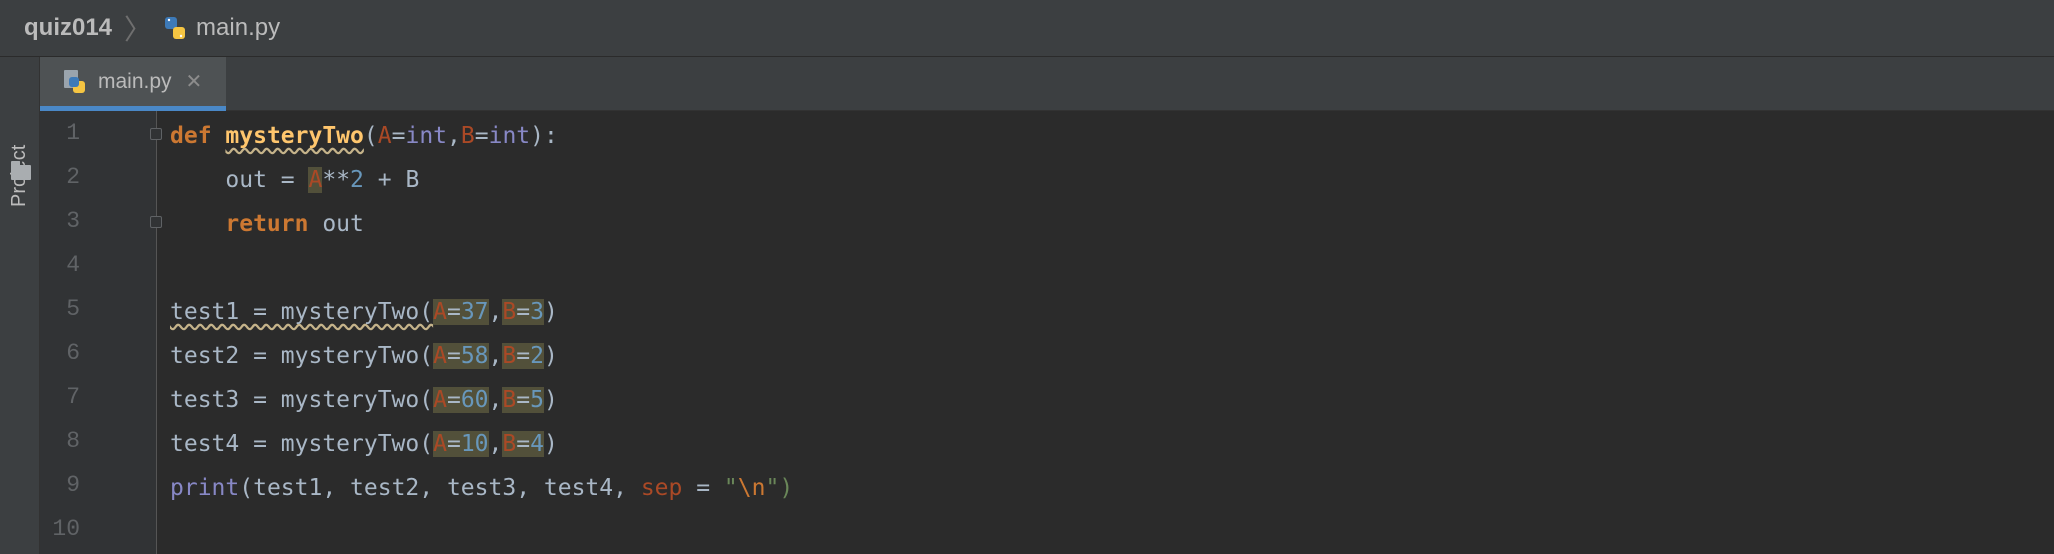 Image resolution: width=2054 pixels, height=554 pixels. Describe the element at coordinates (730, 488) in the screenshot. I see `code-token: "` at that location.